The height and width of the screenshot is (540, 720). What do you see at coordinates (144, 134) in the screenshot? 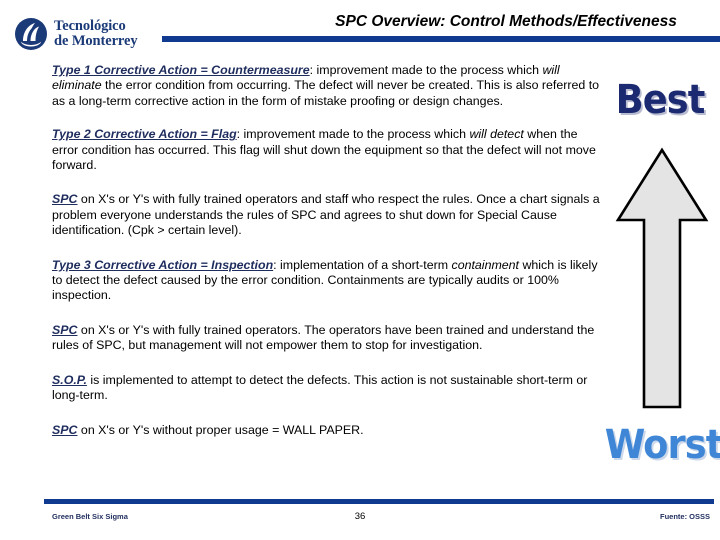
I see `paragraph-lead: Type 2 Corrective Action = Flag` at bounding box center [144, 134].